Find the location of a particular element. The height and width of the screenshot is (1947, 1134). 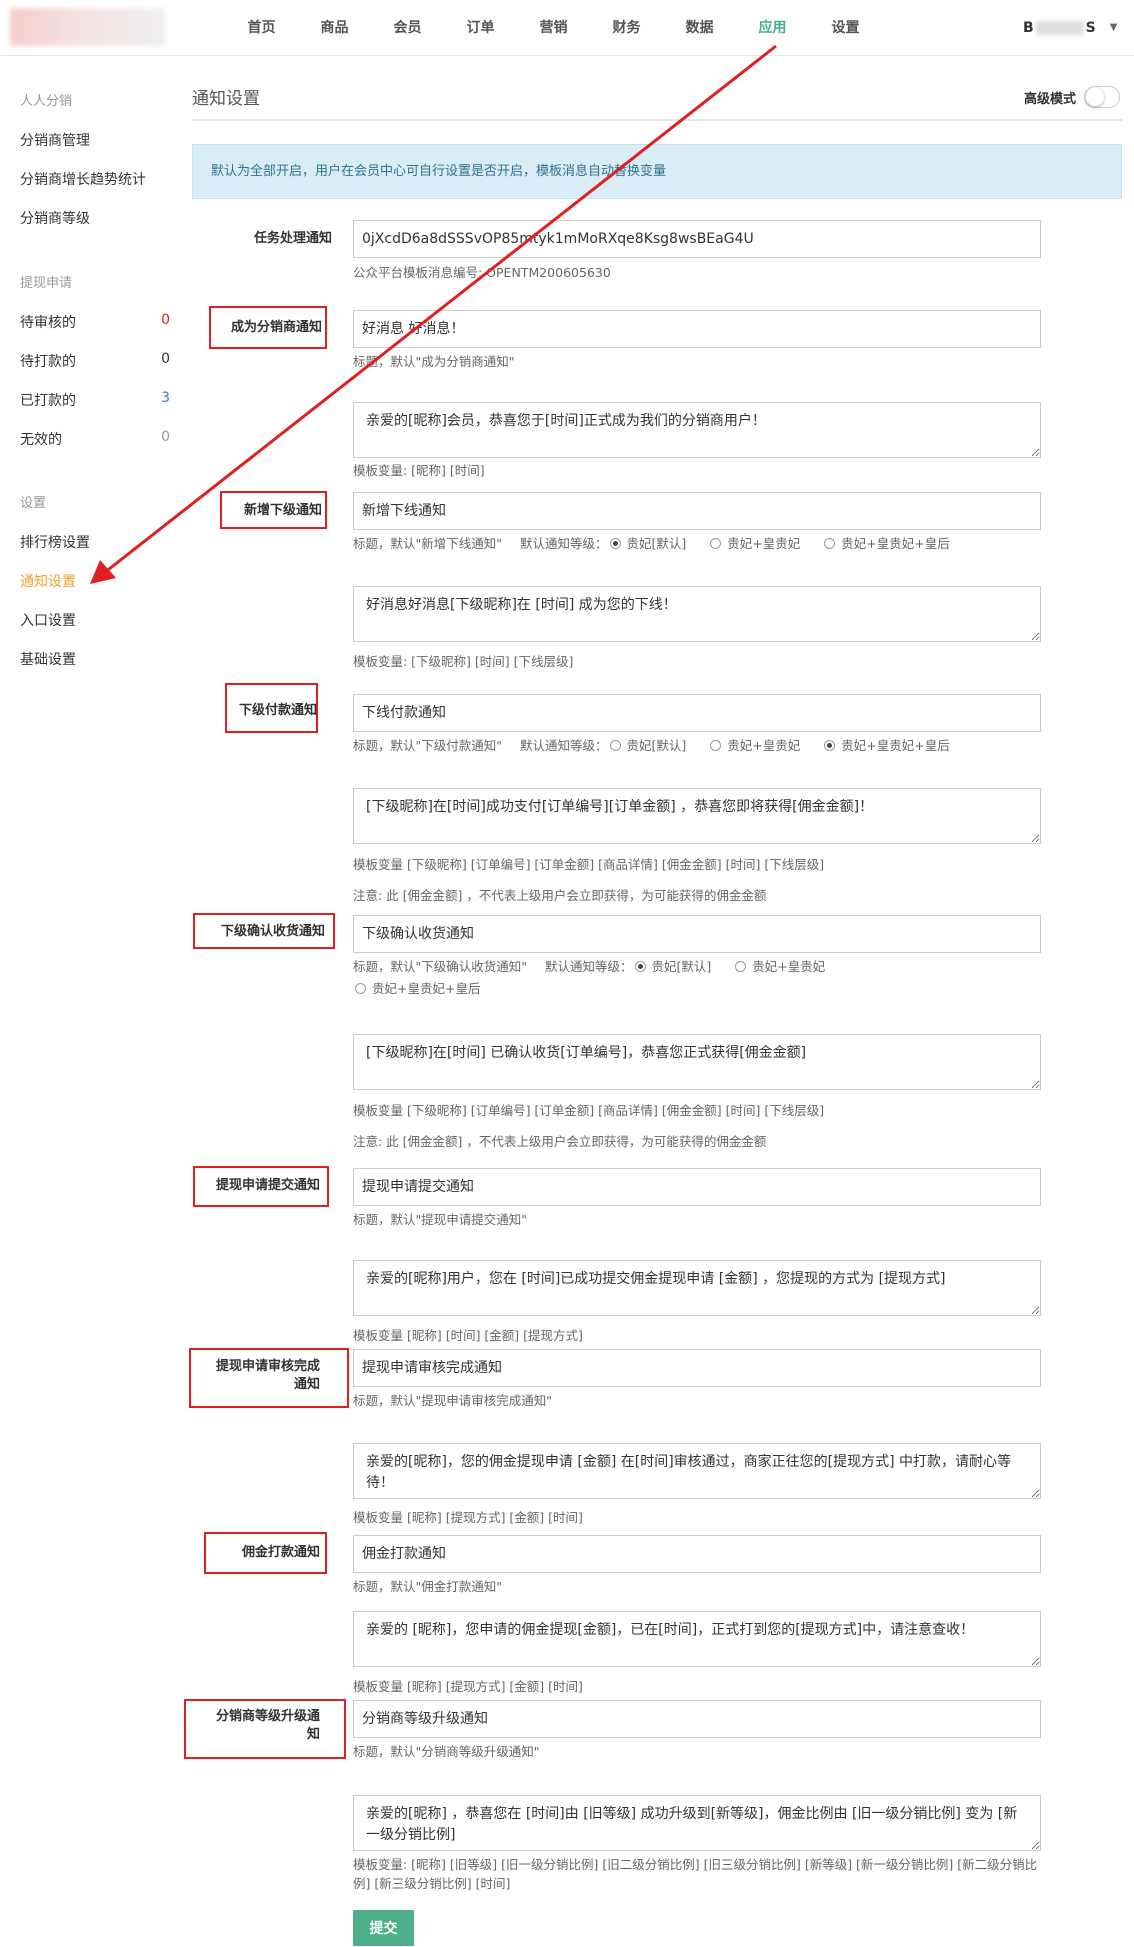

nav-item-apps: 应用 is located at coordinates (772, 28).